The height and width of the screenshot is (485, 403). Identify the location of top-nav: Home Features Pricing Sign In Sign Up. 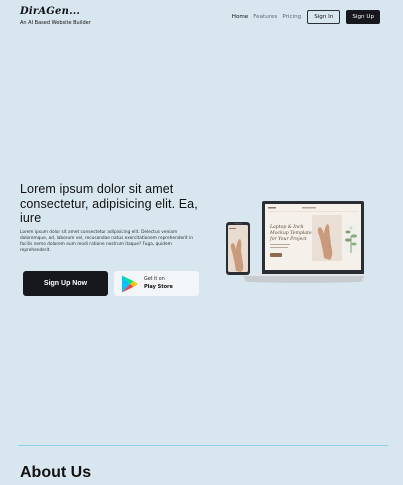
(306, 17).